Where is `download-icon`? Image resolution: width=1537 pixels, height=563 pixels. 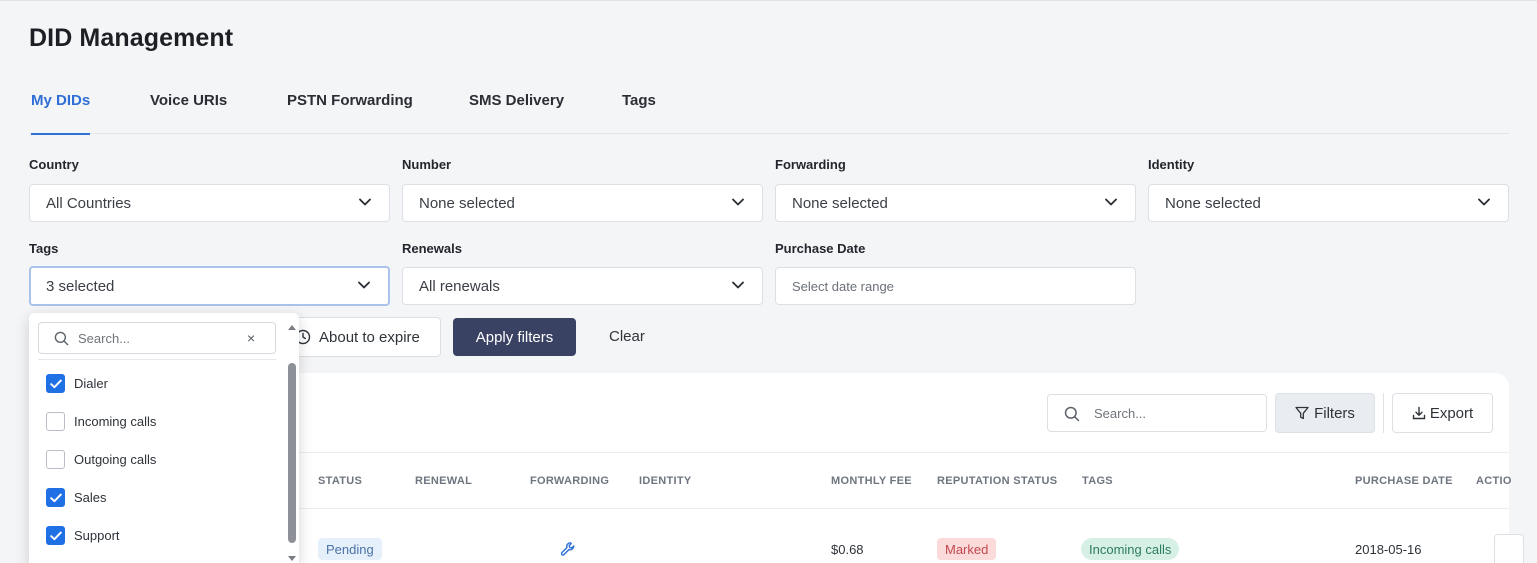
download-icon is located at coordinates (1419, 413).